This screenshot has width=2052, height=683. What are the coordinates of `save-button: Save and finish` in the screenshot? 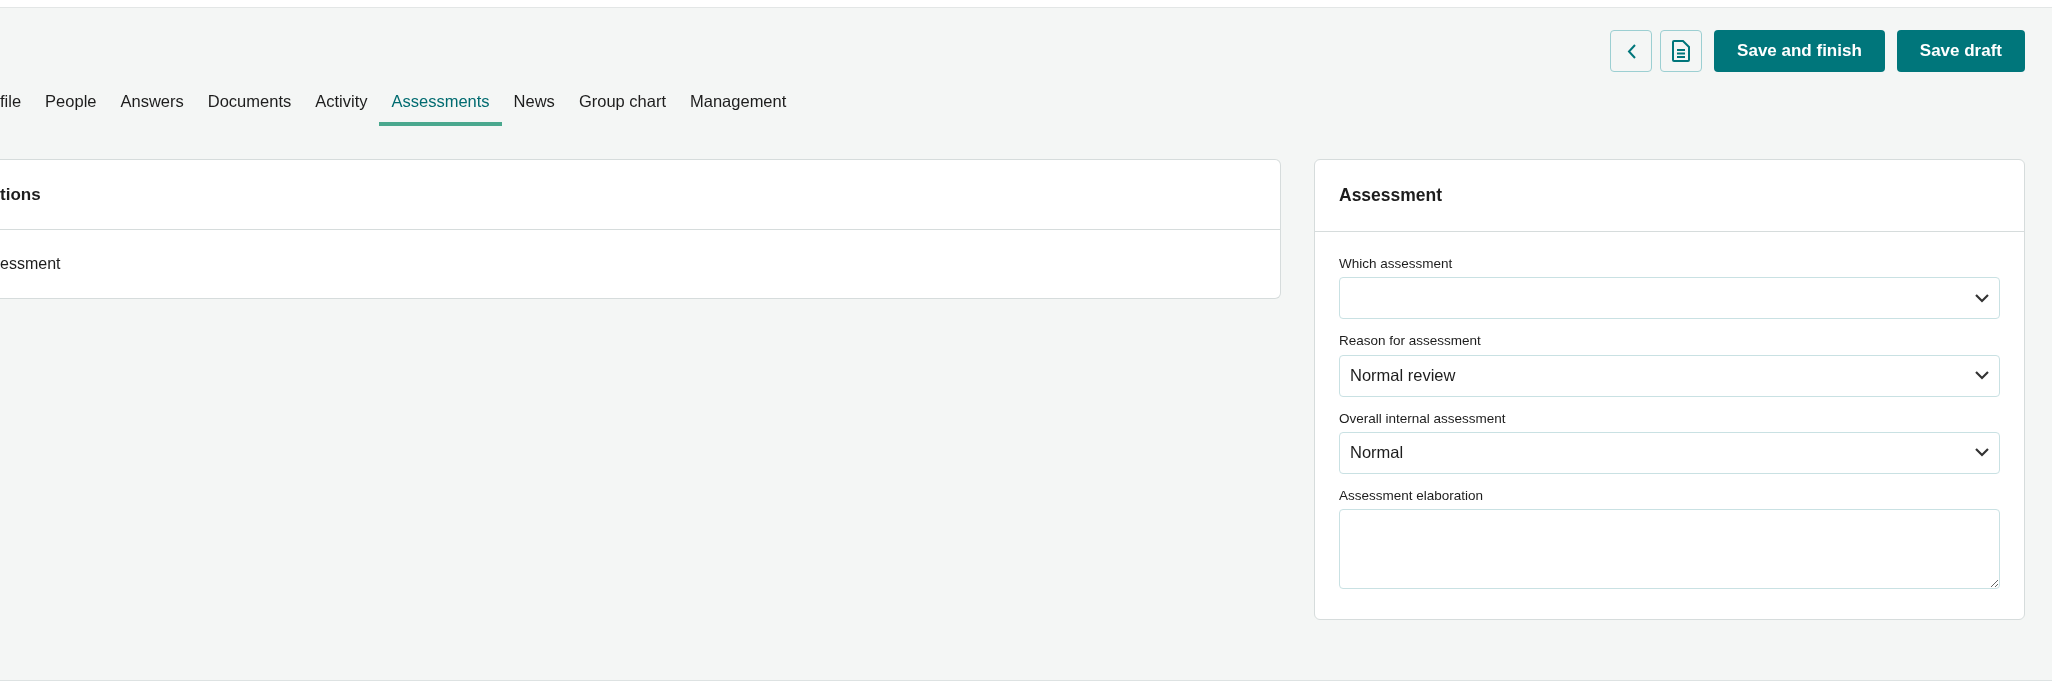 It's located at (1799, 51).